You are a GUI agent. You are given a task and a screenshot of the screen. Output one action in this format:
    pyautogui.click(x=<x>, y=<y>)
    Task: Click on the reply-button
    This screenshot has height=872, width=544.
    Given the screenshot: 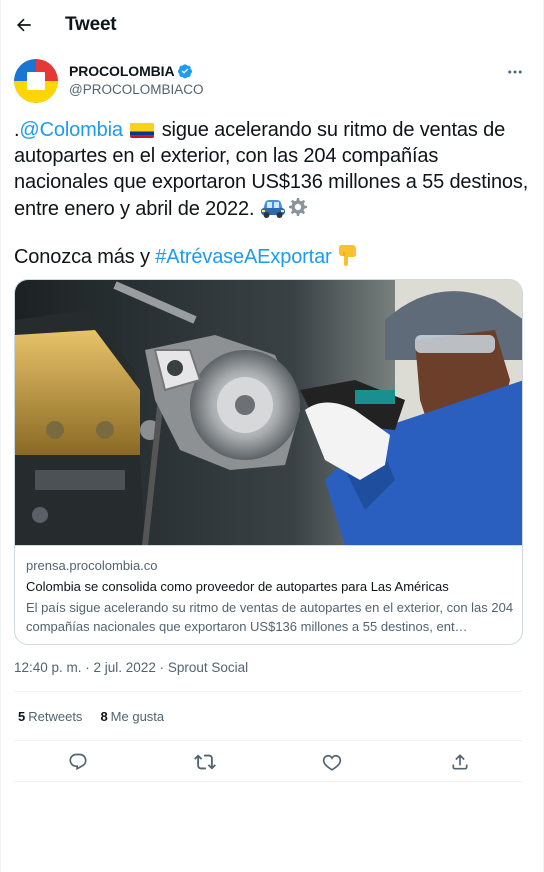 What is the action you would take?
    pyautogui.click(x=78, y=762)
    